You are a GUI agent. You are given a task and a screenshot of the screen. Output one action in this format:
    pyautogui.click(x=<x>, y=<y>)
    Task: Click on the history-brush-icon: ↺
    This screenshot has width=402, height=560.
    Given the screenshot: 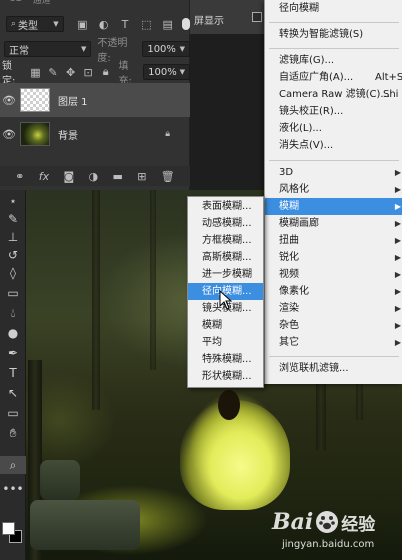 What is the action you would take?
    pyautogui.click(x=13, y=255)
    